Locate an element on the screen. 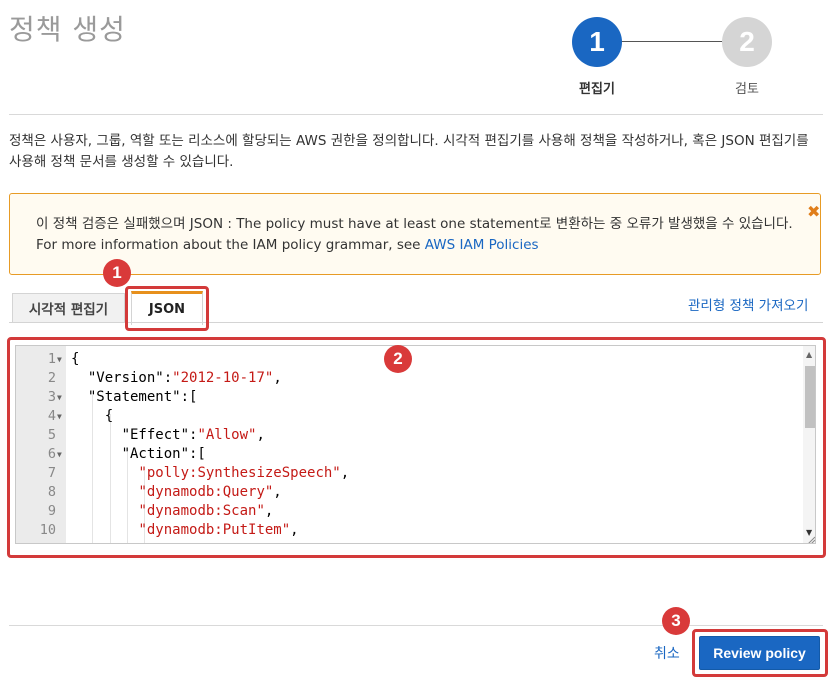 Image resolution: width=834 pixels, height=679 pixels. header-divider is located at coordinates (416, 114).